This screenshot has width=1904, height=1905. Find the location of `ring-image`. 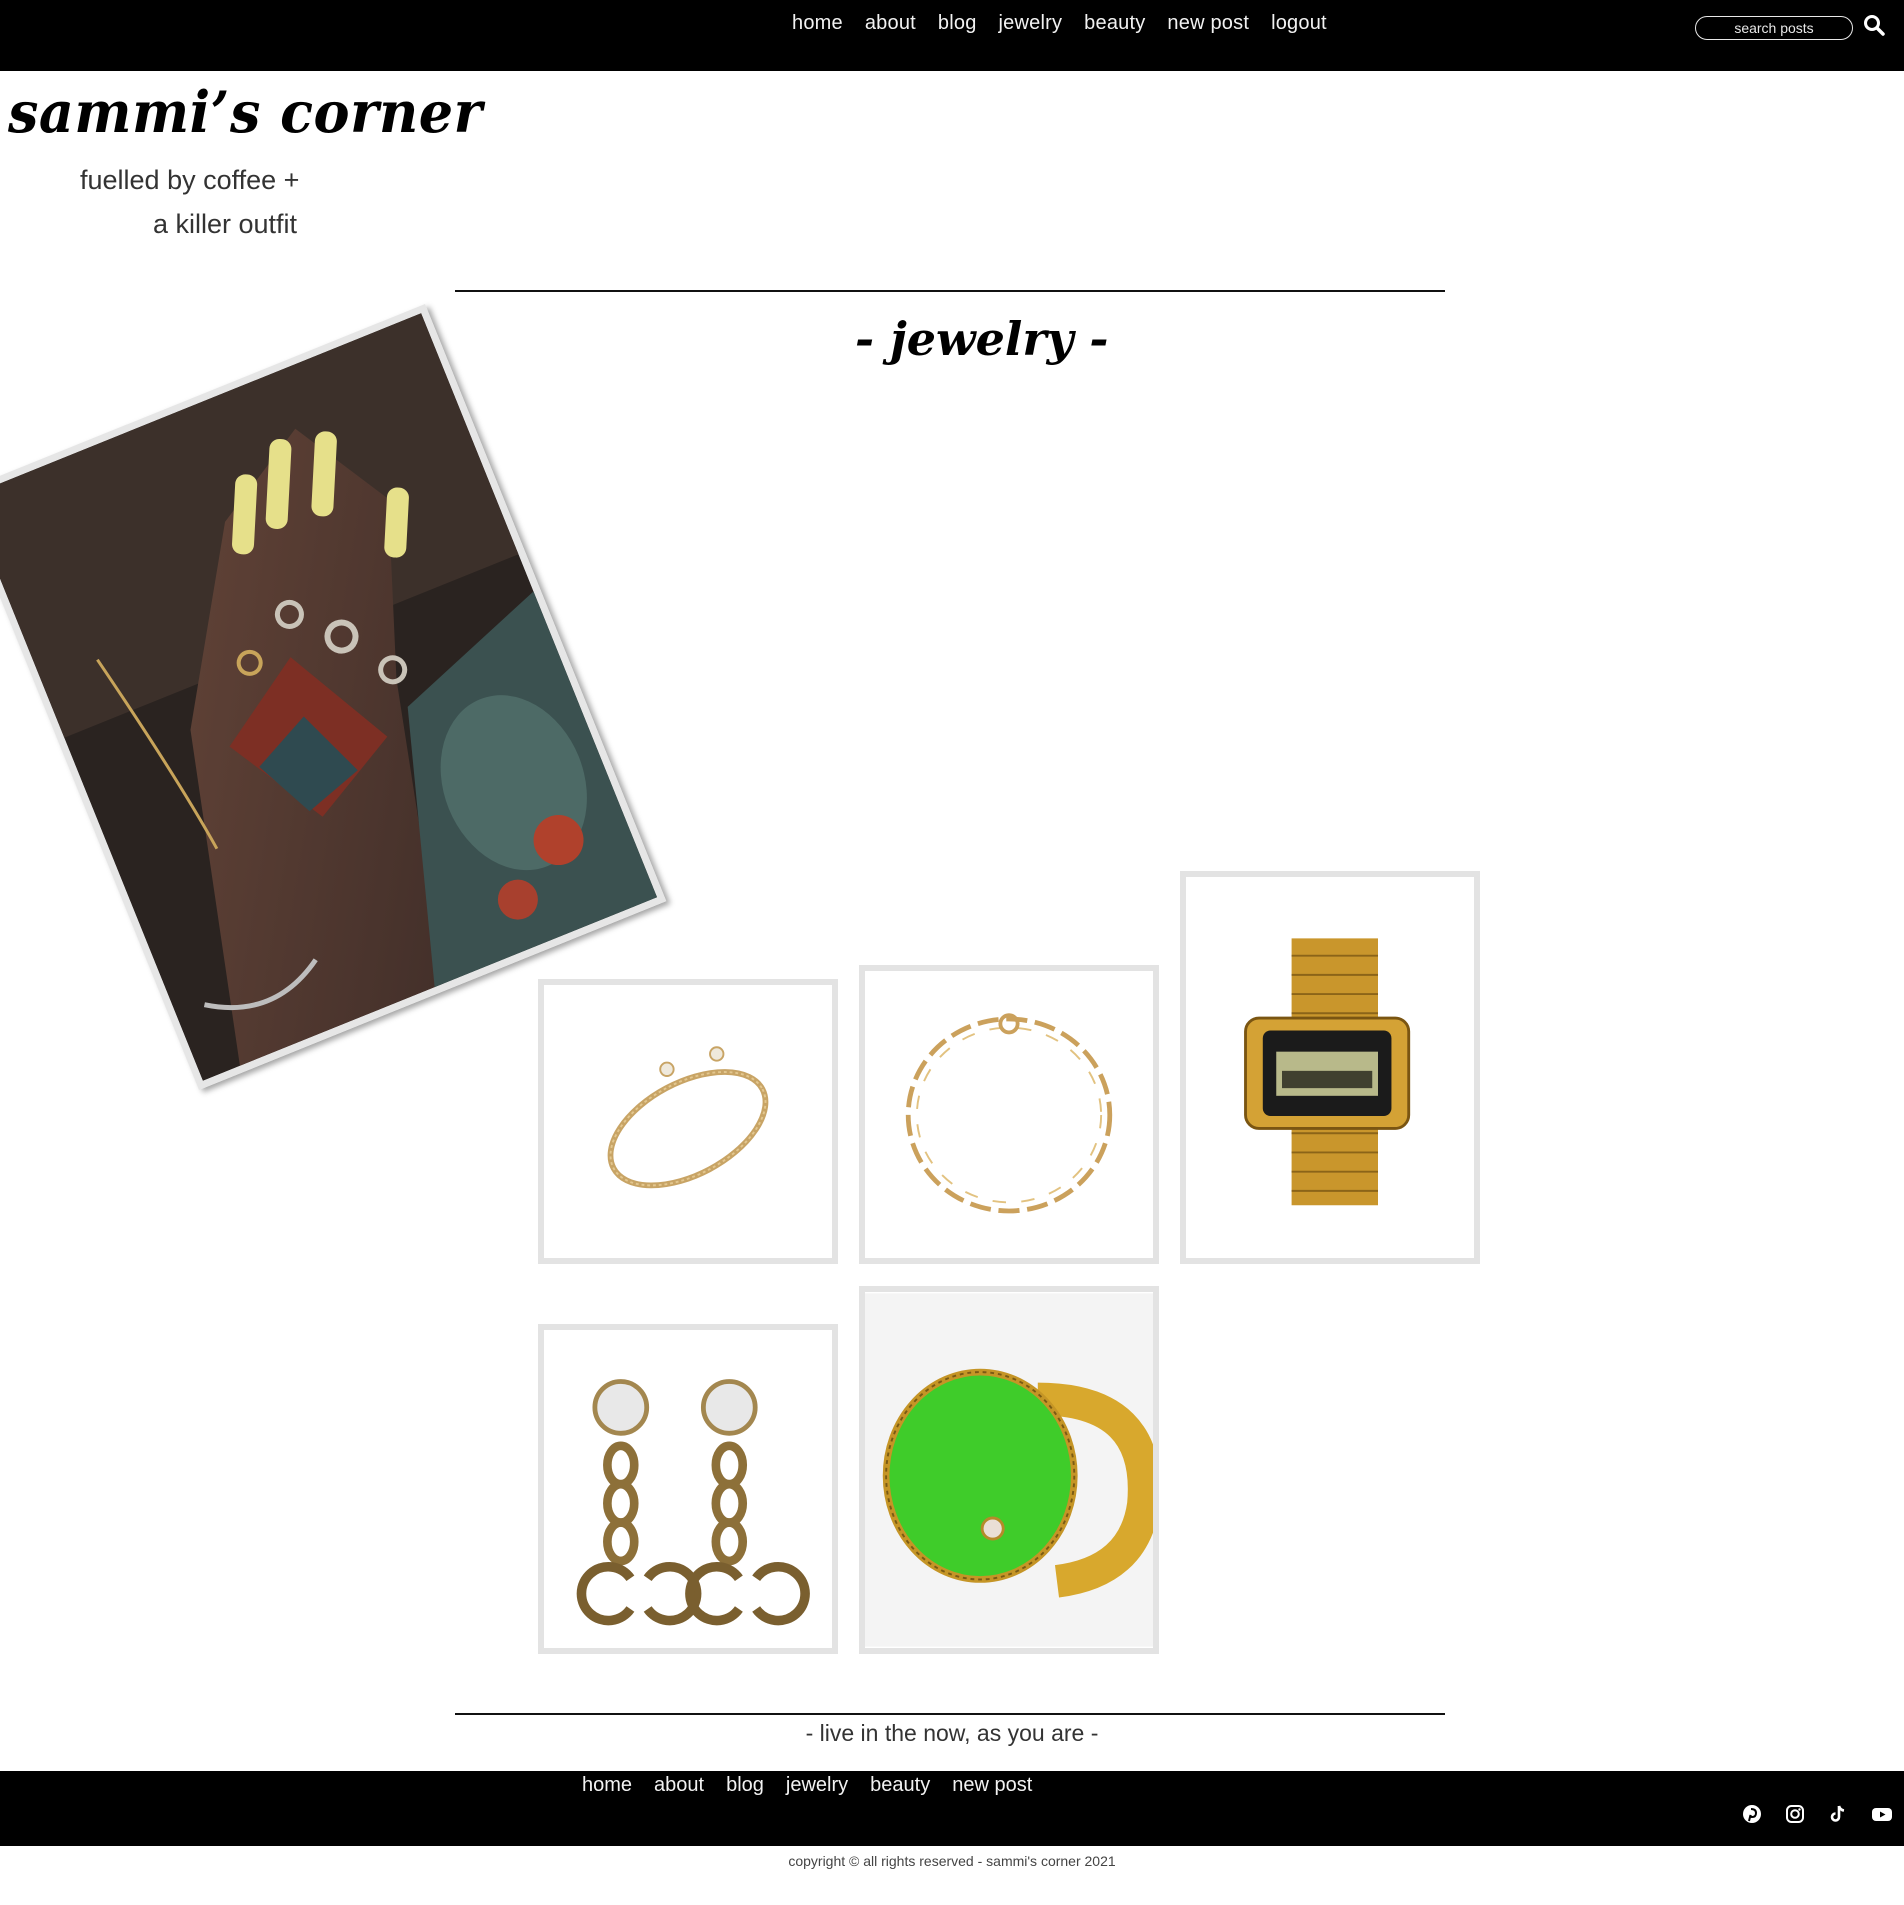

ring-image is located at coordinates (1009, 1470).